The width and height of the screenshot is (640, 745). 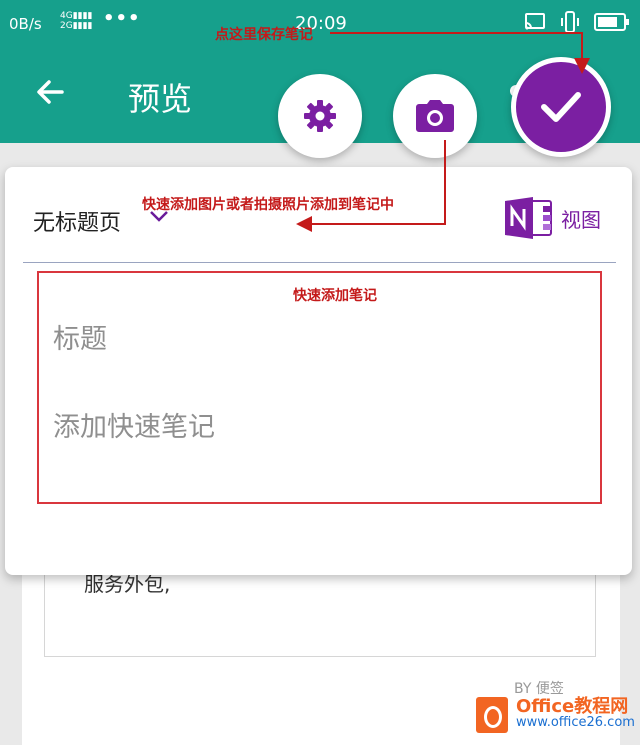 I want to click on watermark: Office教程网 www.office26.com, so click(x=555, y=715).